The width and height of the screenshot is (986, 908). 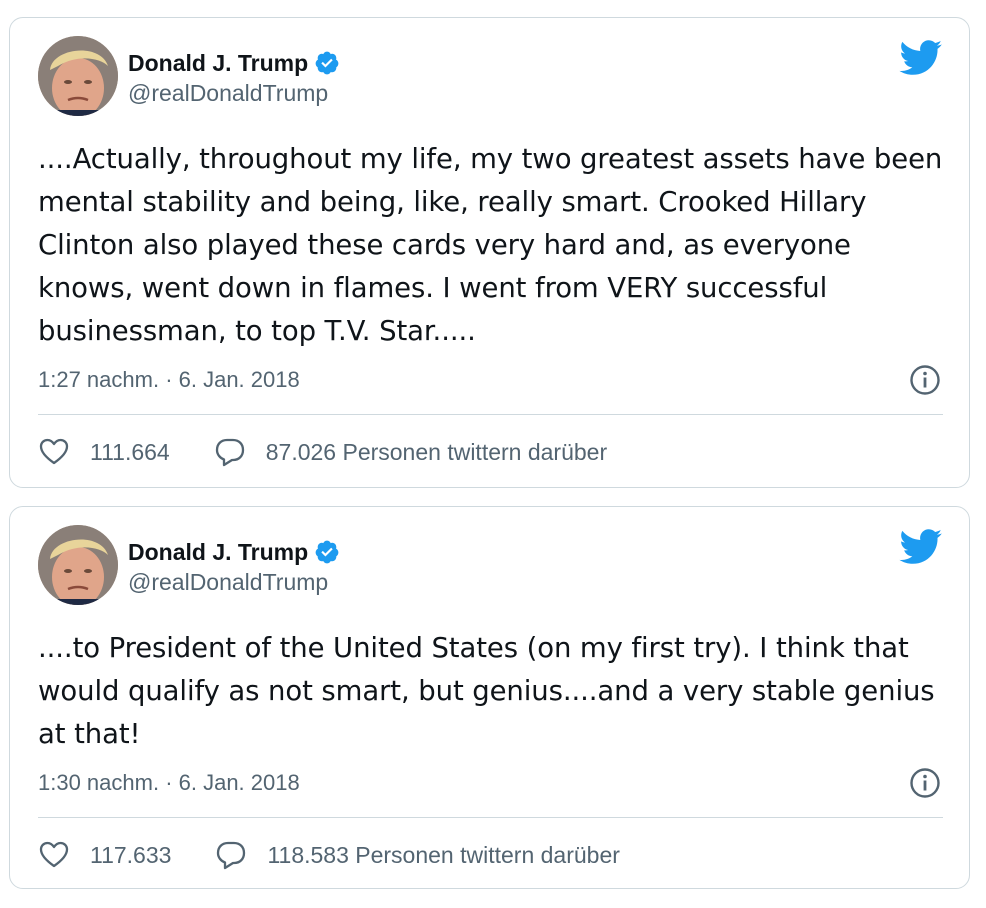 I want to click on tweet-timestamp: 1:30 nachm. · 6. Jan. 2018, so click(x=169, y=783).